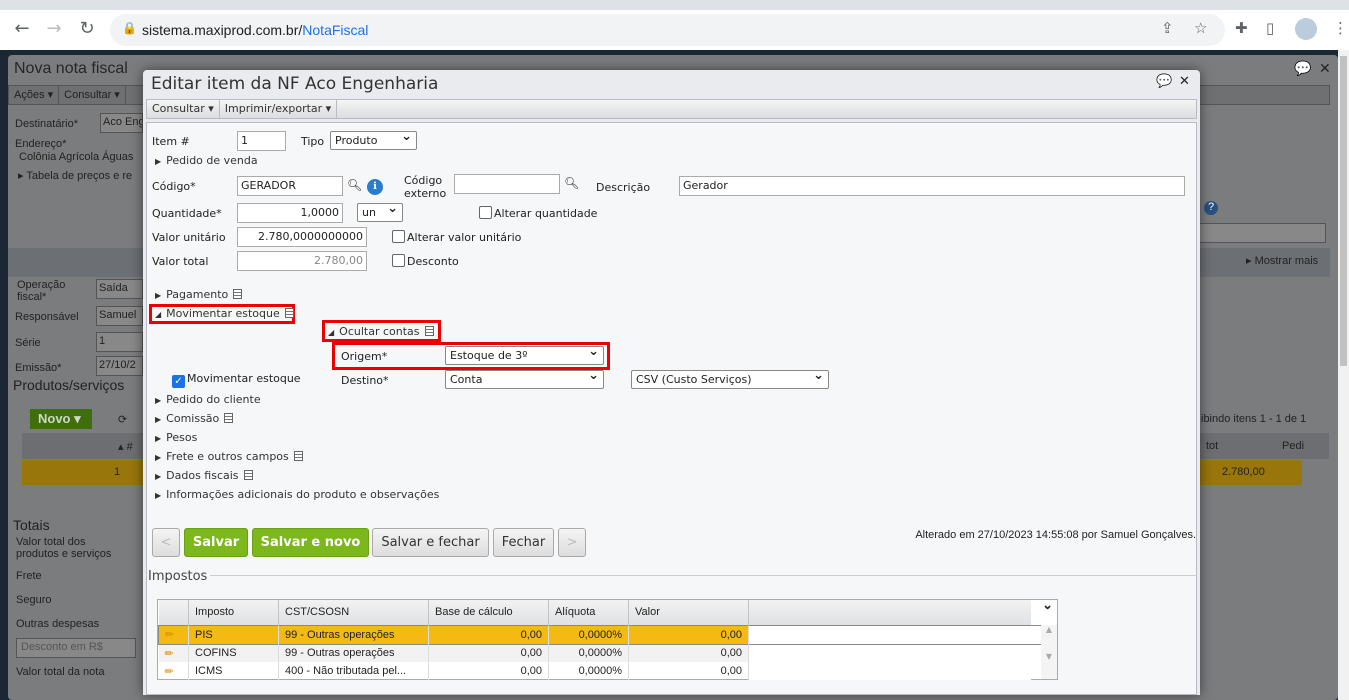  I want to click on bg-input, so click(1262, 233).